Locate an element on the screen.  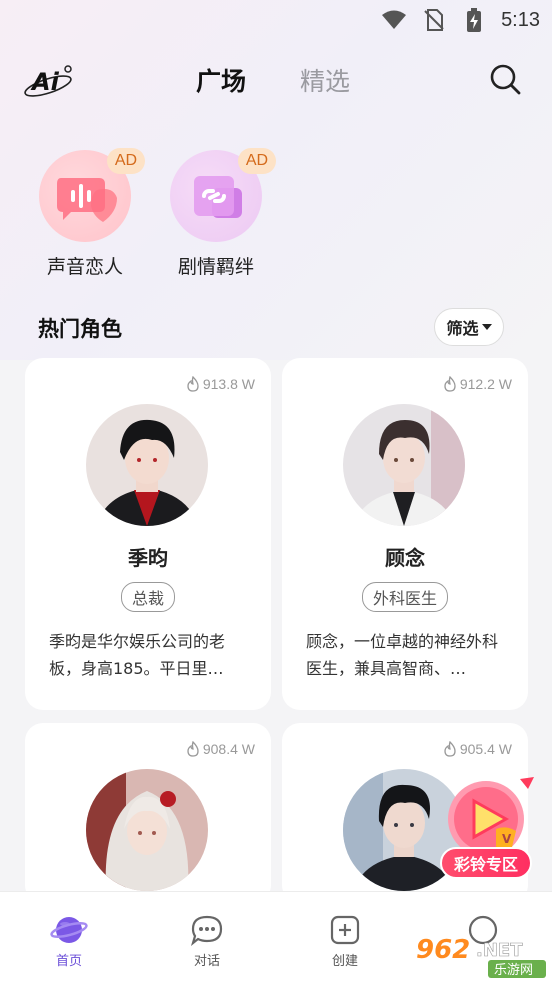
search-icon is located at coordinates (505, 79).